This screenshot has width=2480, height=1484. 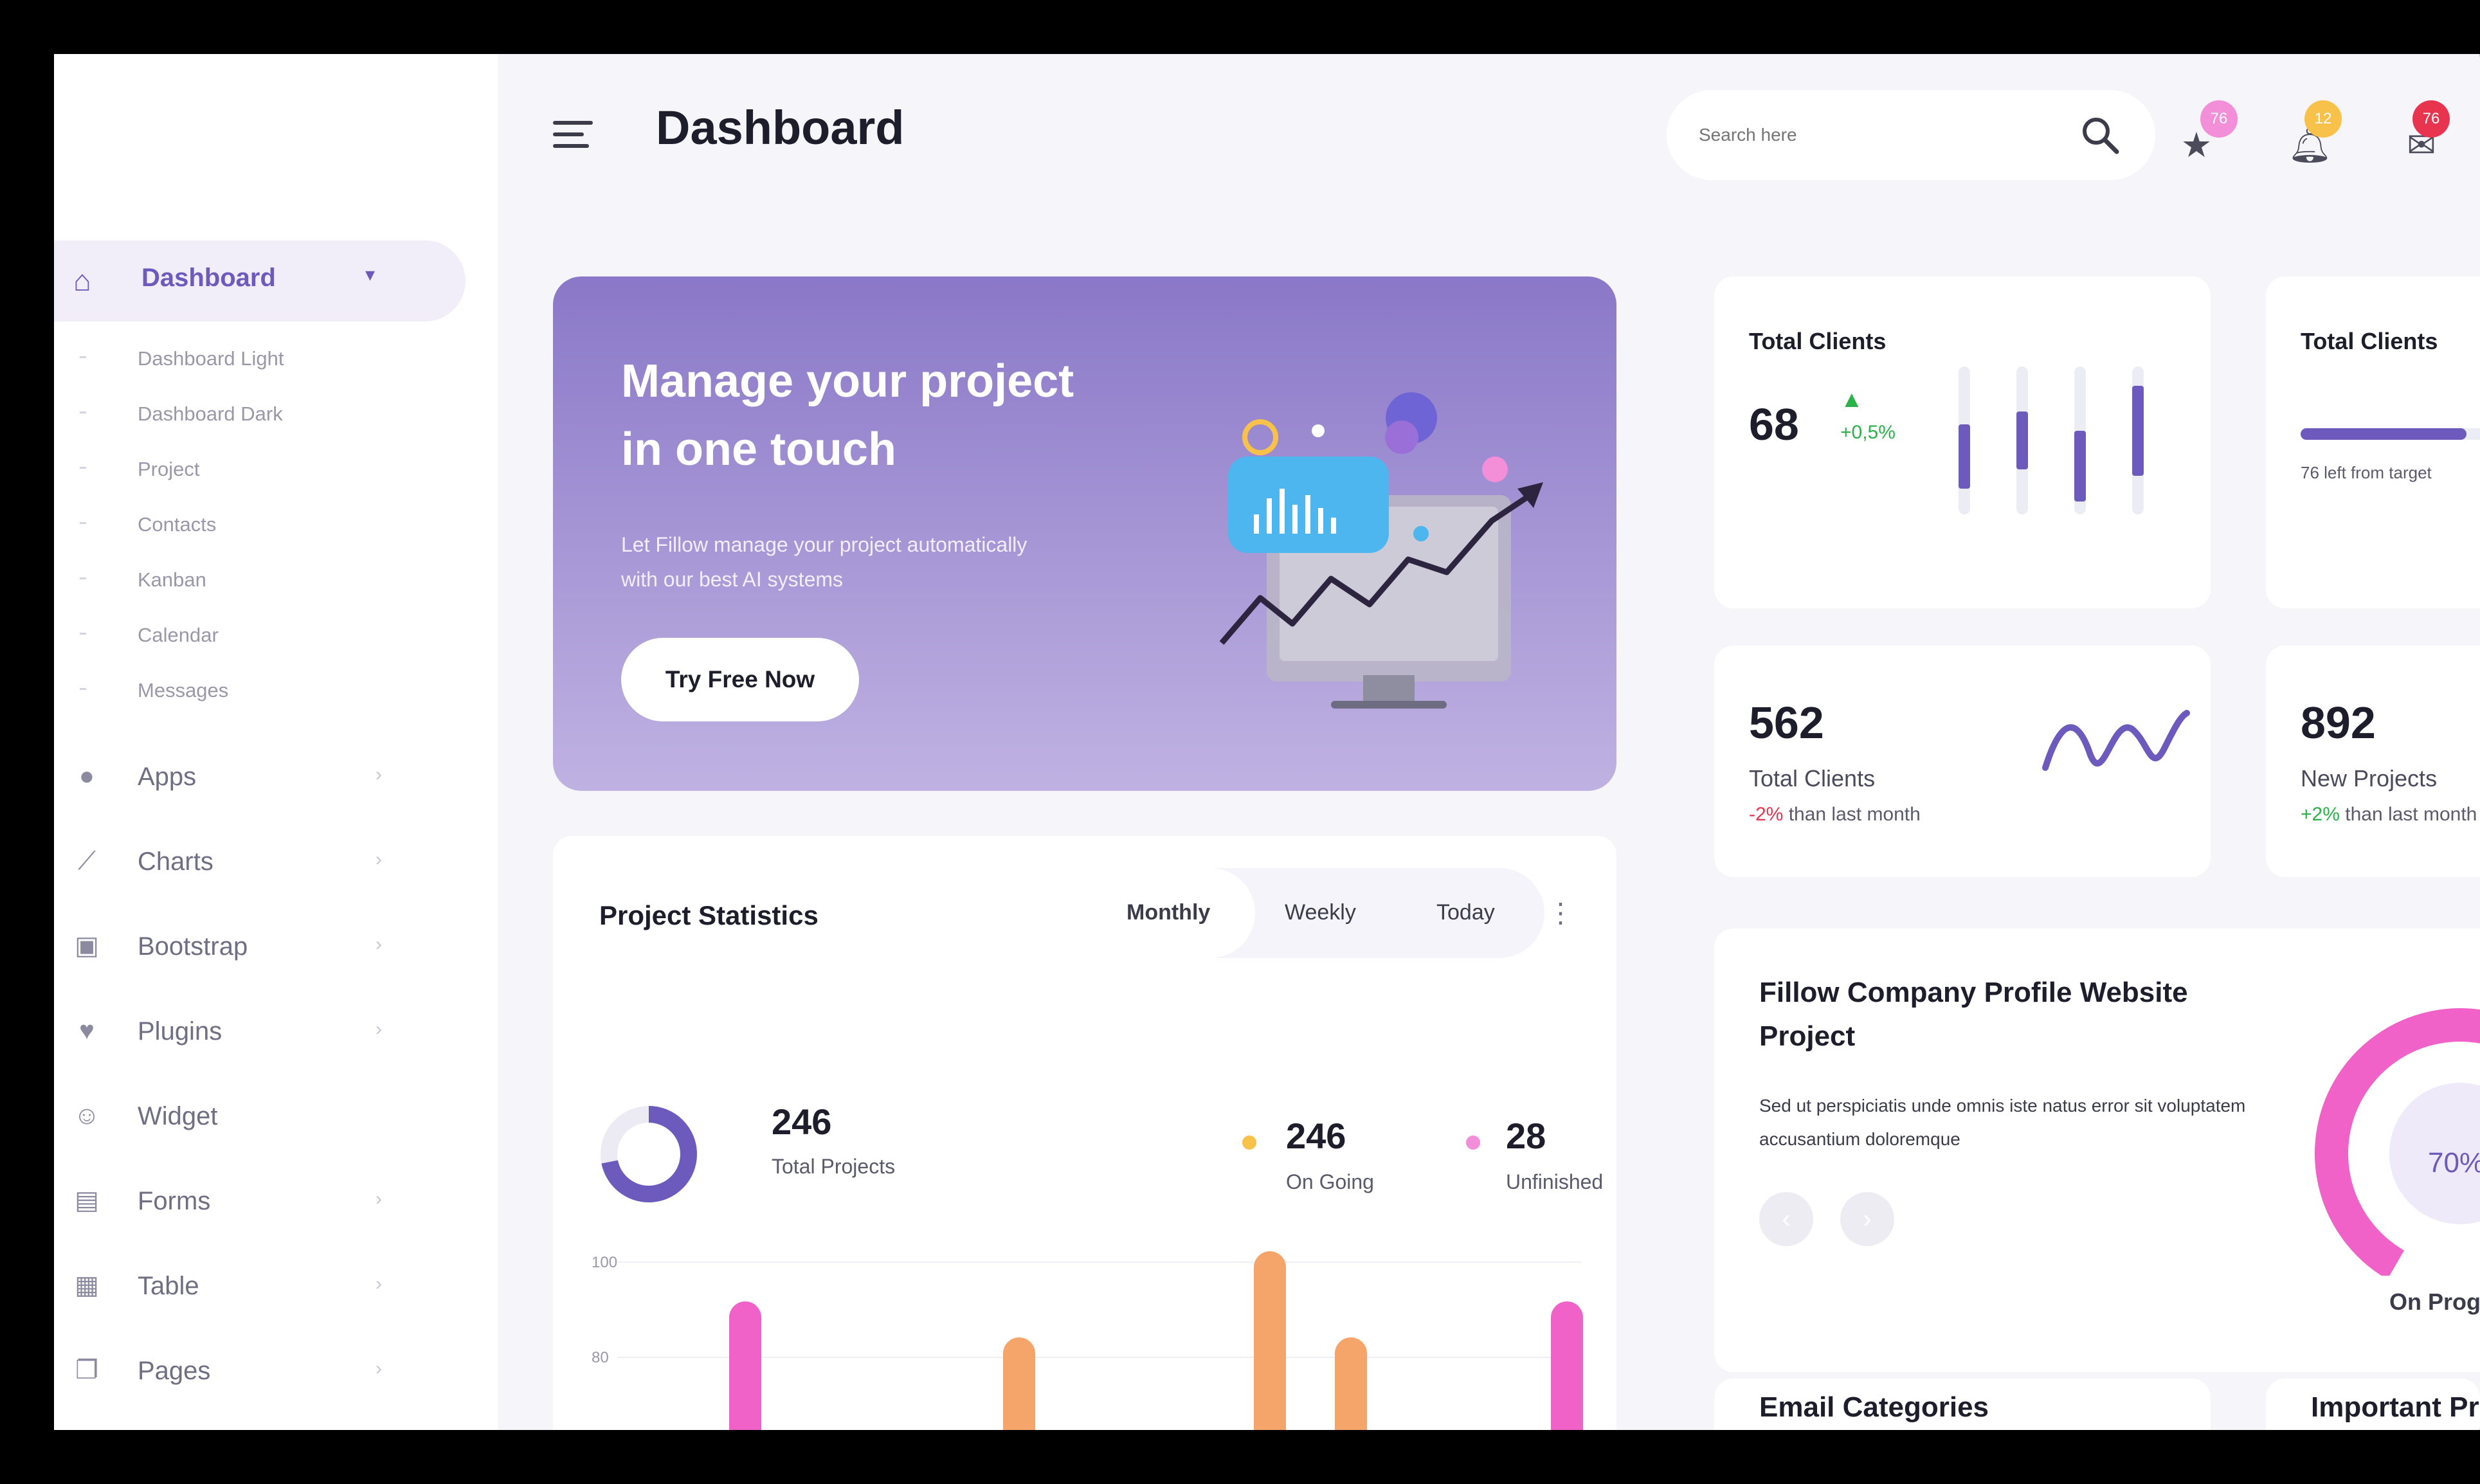 What do you see at coordinates (2366, 472) in the screenshot?
I see `card-subtitle: 76 left from target` at bounding box center [2366, 472].